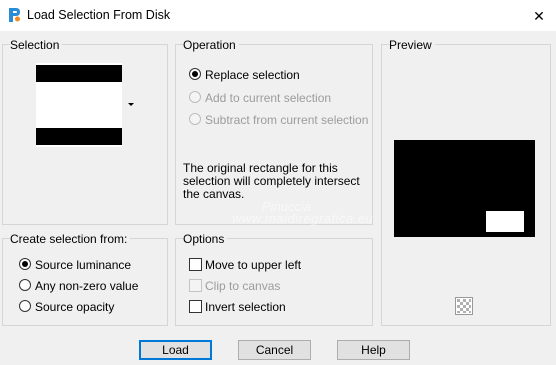 This screenshot has height=365, width=556. Describe the element at coordinates (245, 307) in the screenshot. I see `invert-selection-label: Invert selection` at that location.